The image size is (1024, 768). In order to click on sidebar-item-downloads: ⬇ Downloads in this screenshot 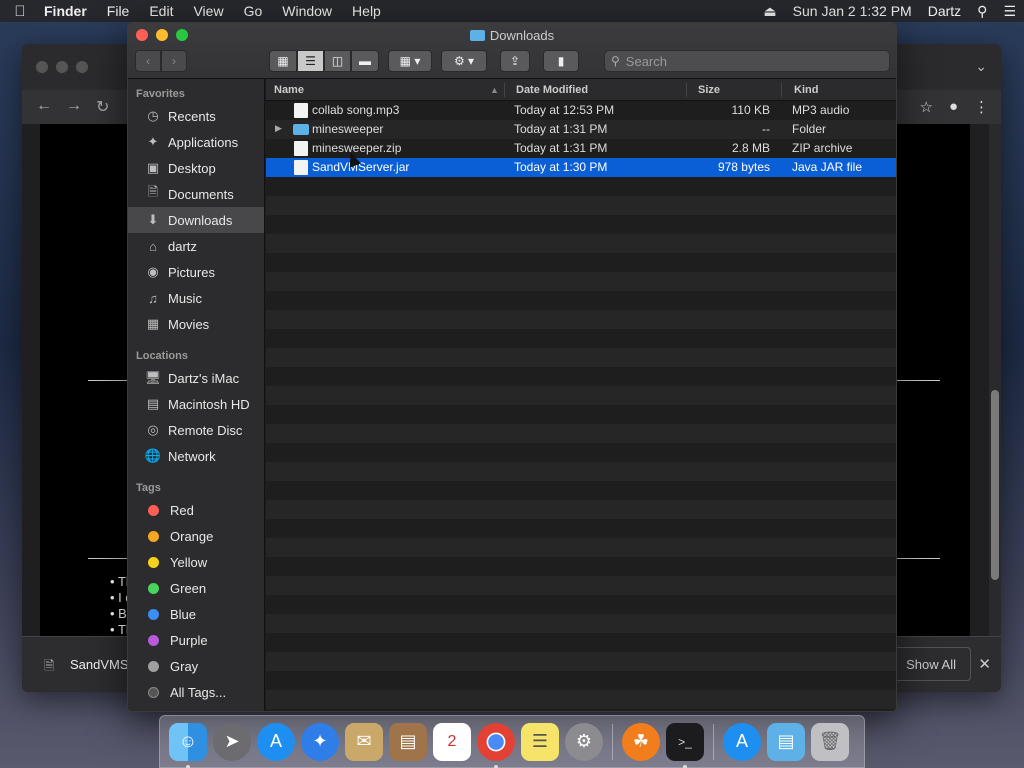, I will do `click(196, 220)`.